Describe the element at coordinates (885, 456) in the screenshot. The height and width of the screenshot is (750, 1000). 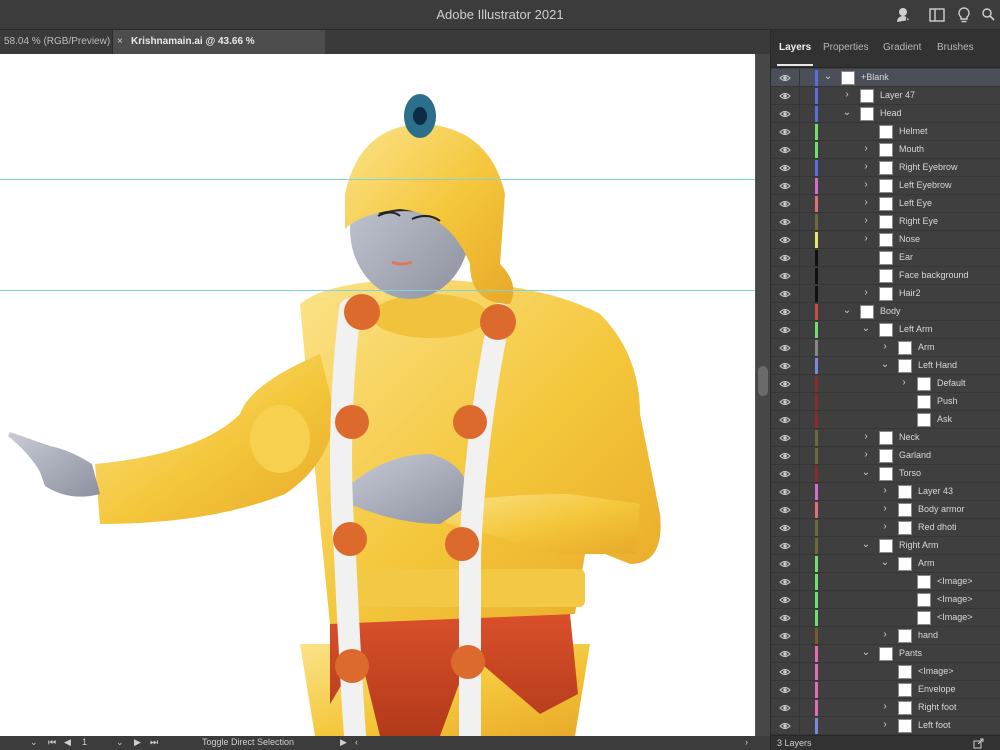
I see `layer-row: › Garland` at that location.